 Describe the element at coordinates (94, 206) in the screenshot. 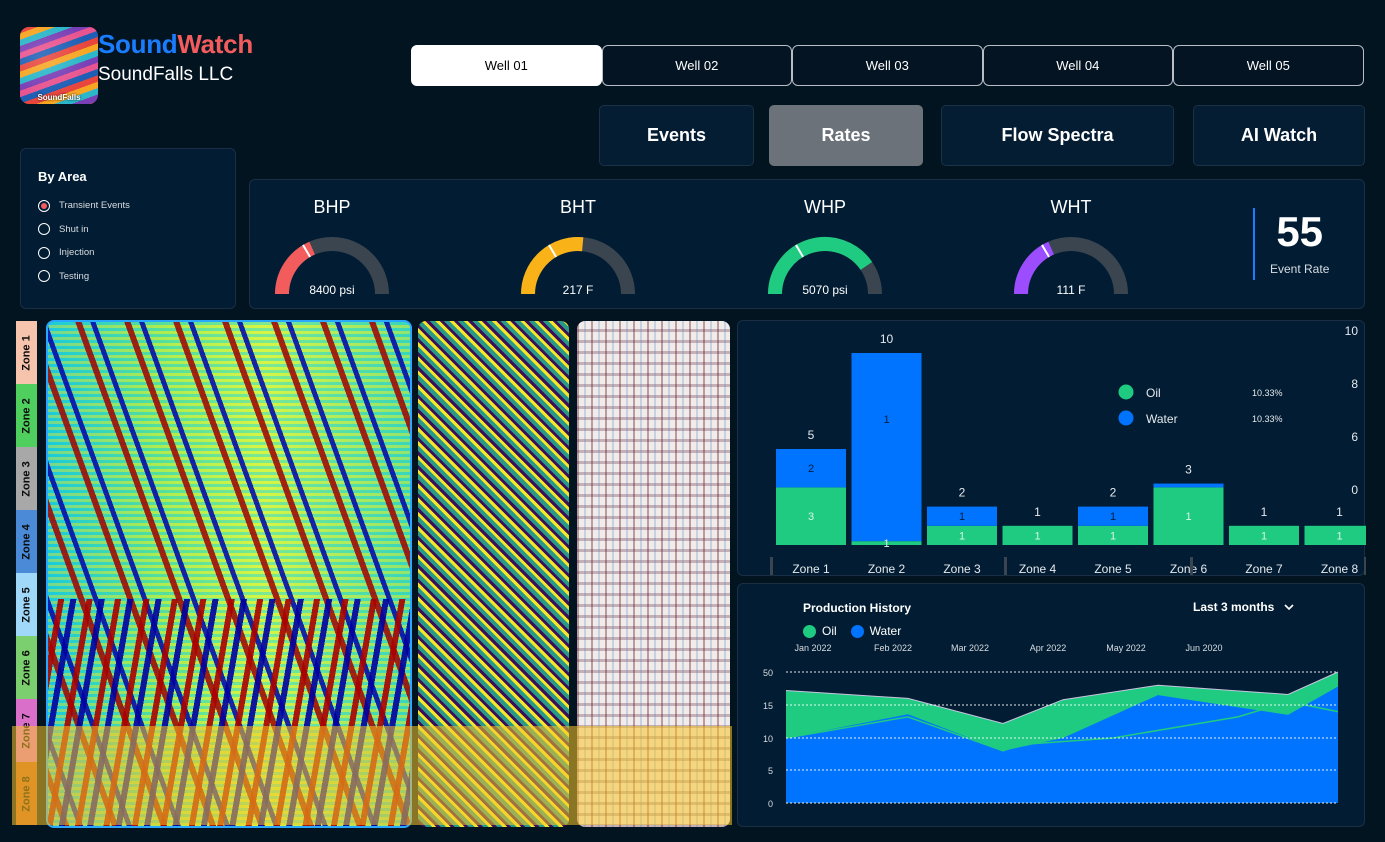

I see `radio-label: Transient Events` at that location.